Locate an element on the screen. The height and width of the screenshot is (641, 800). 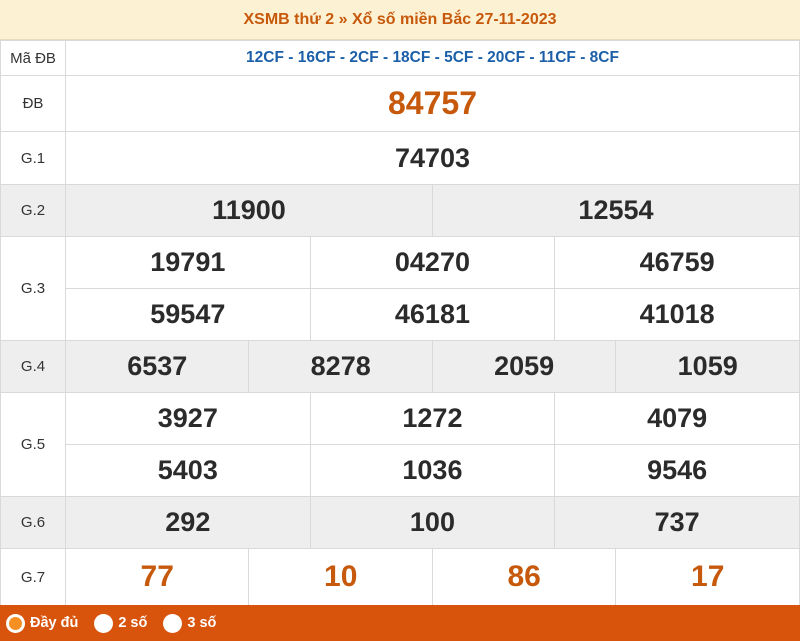
row-g4: G.4 6537 8278 2059 1059 is located at coordinates (400, 366).